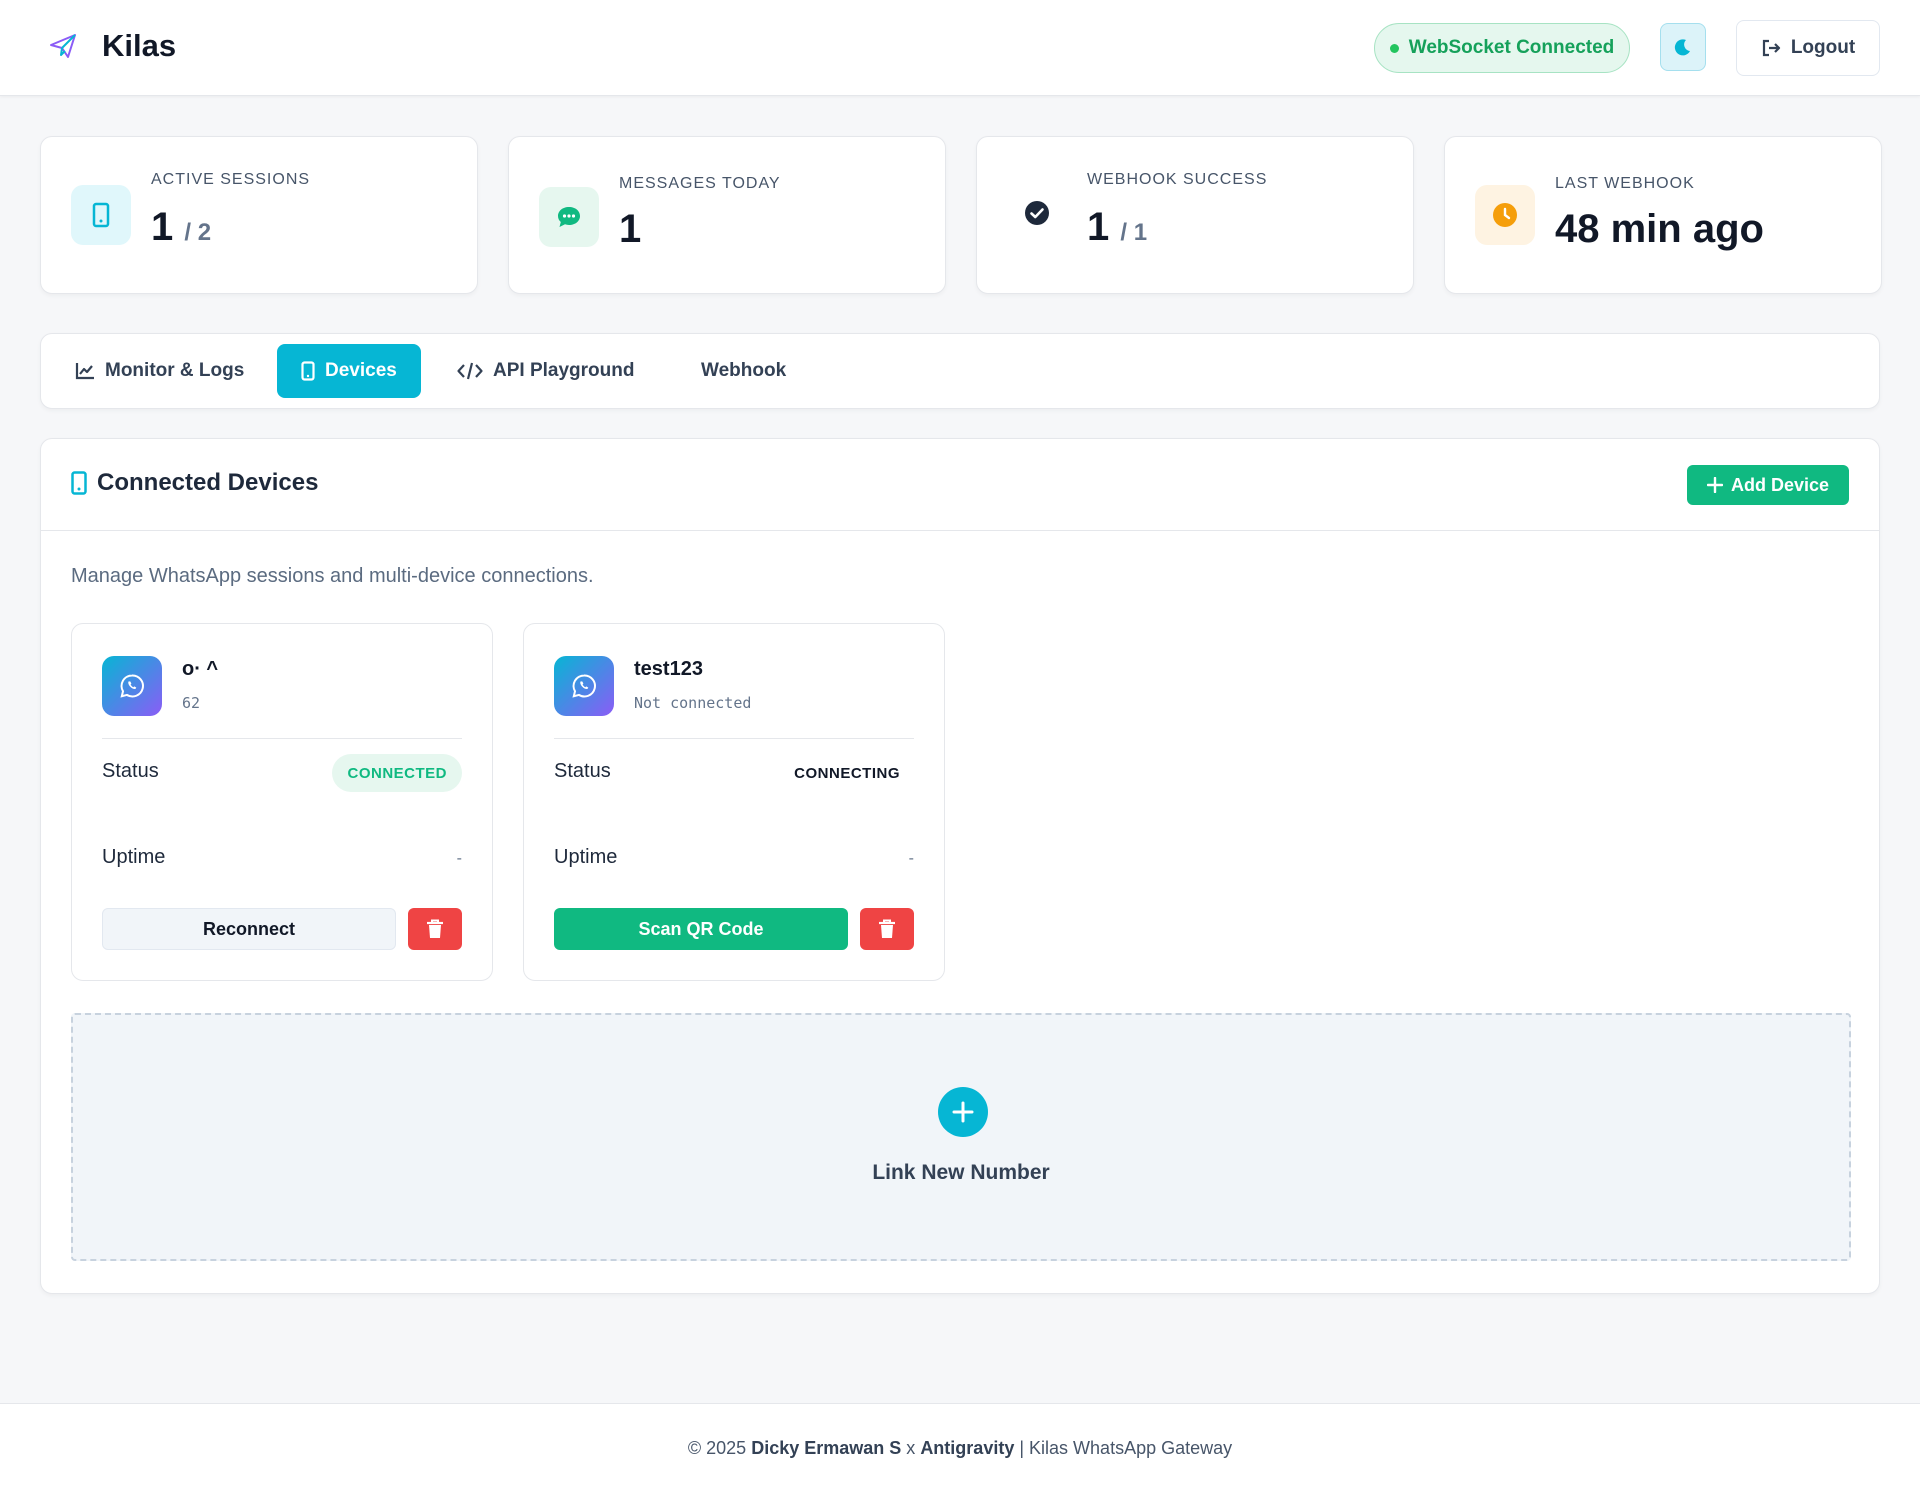 The image size is (1920, 1492). Describe the element at coordinates (847, 773) in the screenshot. I see `status-badge: CONNECTING` at that location.